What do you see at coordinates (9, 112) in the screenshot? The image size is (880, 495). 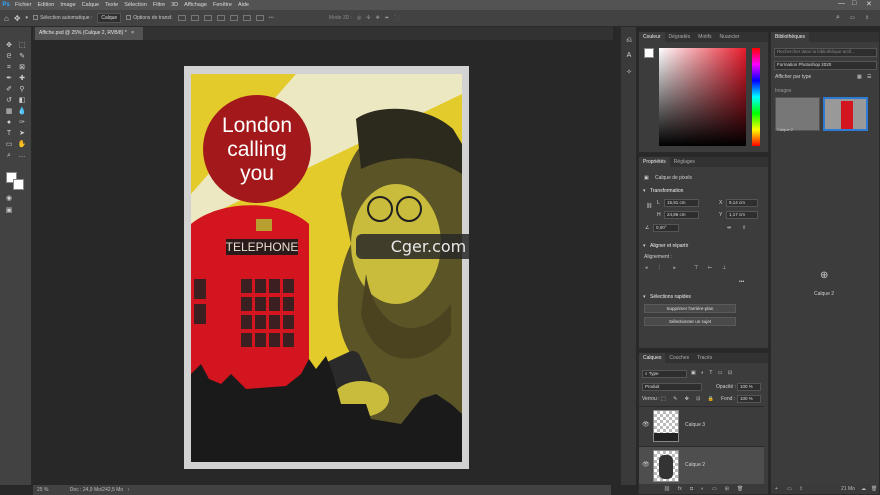 I see `gradient-tool-icon: ▦` at bounding box center [9, 112].